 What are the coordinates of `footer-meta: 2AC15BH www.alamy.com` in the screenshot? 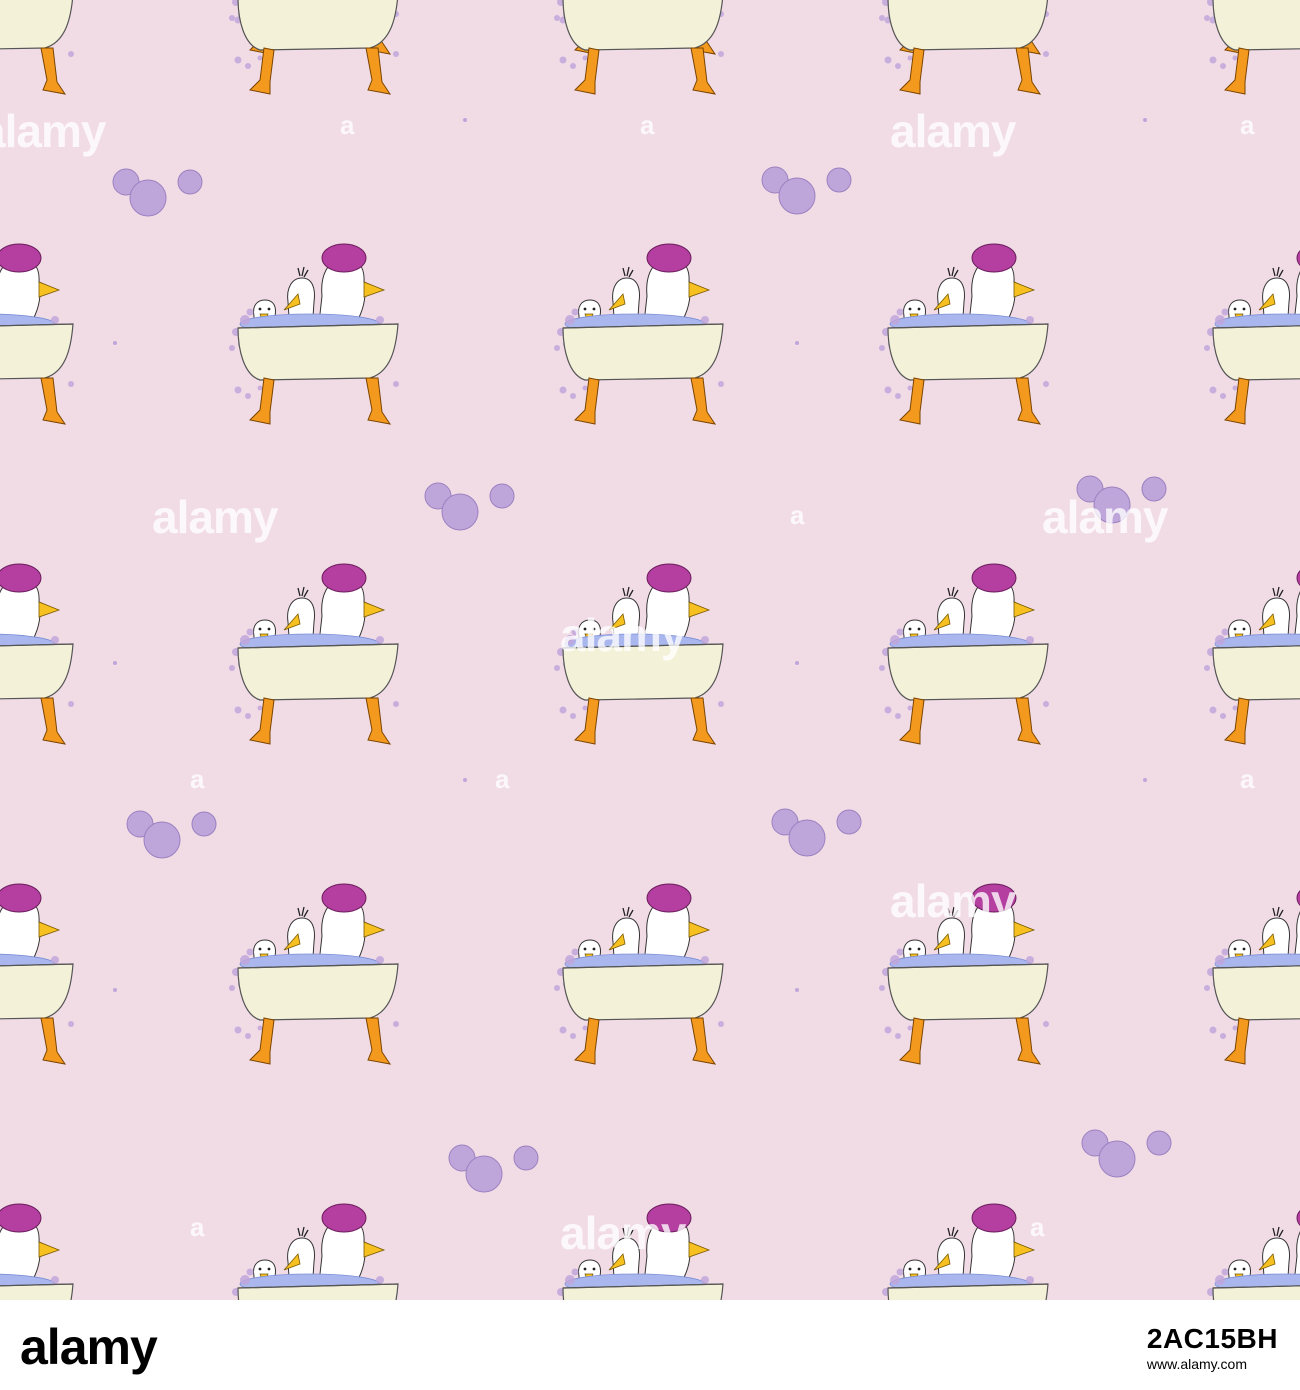 It's located at (1212, 1349).